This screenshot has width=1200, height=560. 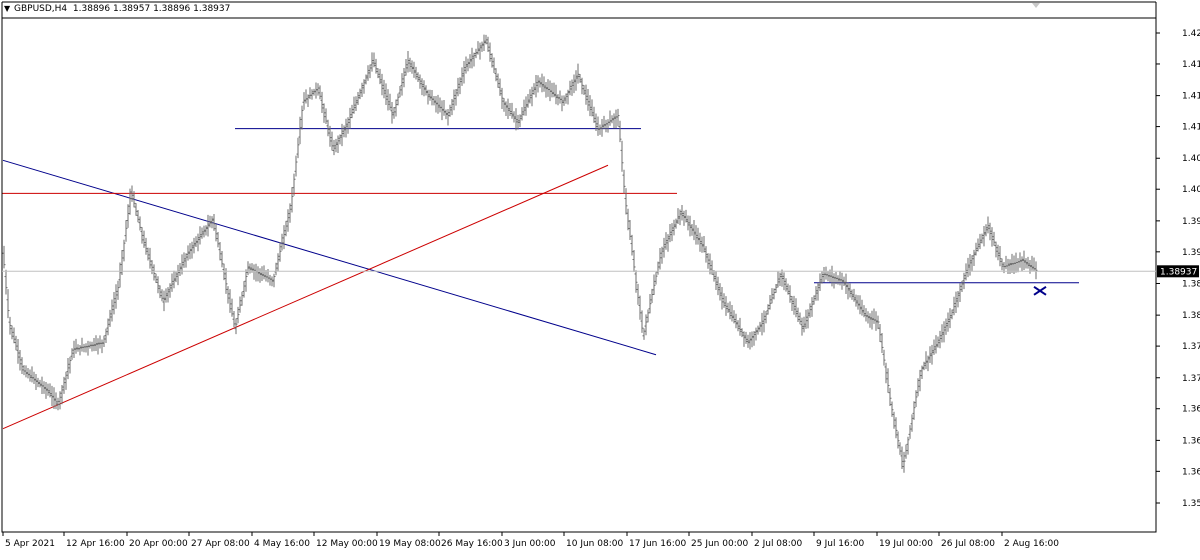 What do you see at coordinates (1191, 128) in the screenshot?
I see `y-tick-label: 1.41040` at bounding box center [1191, 128].